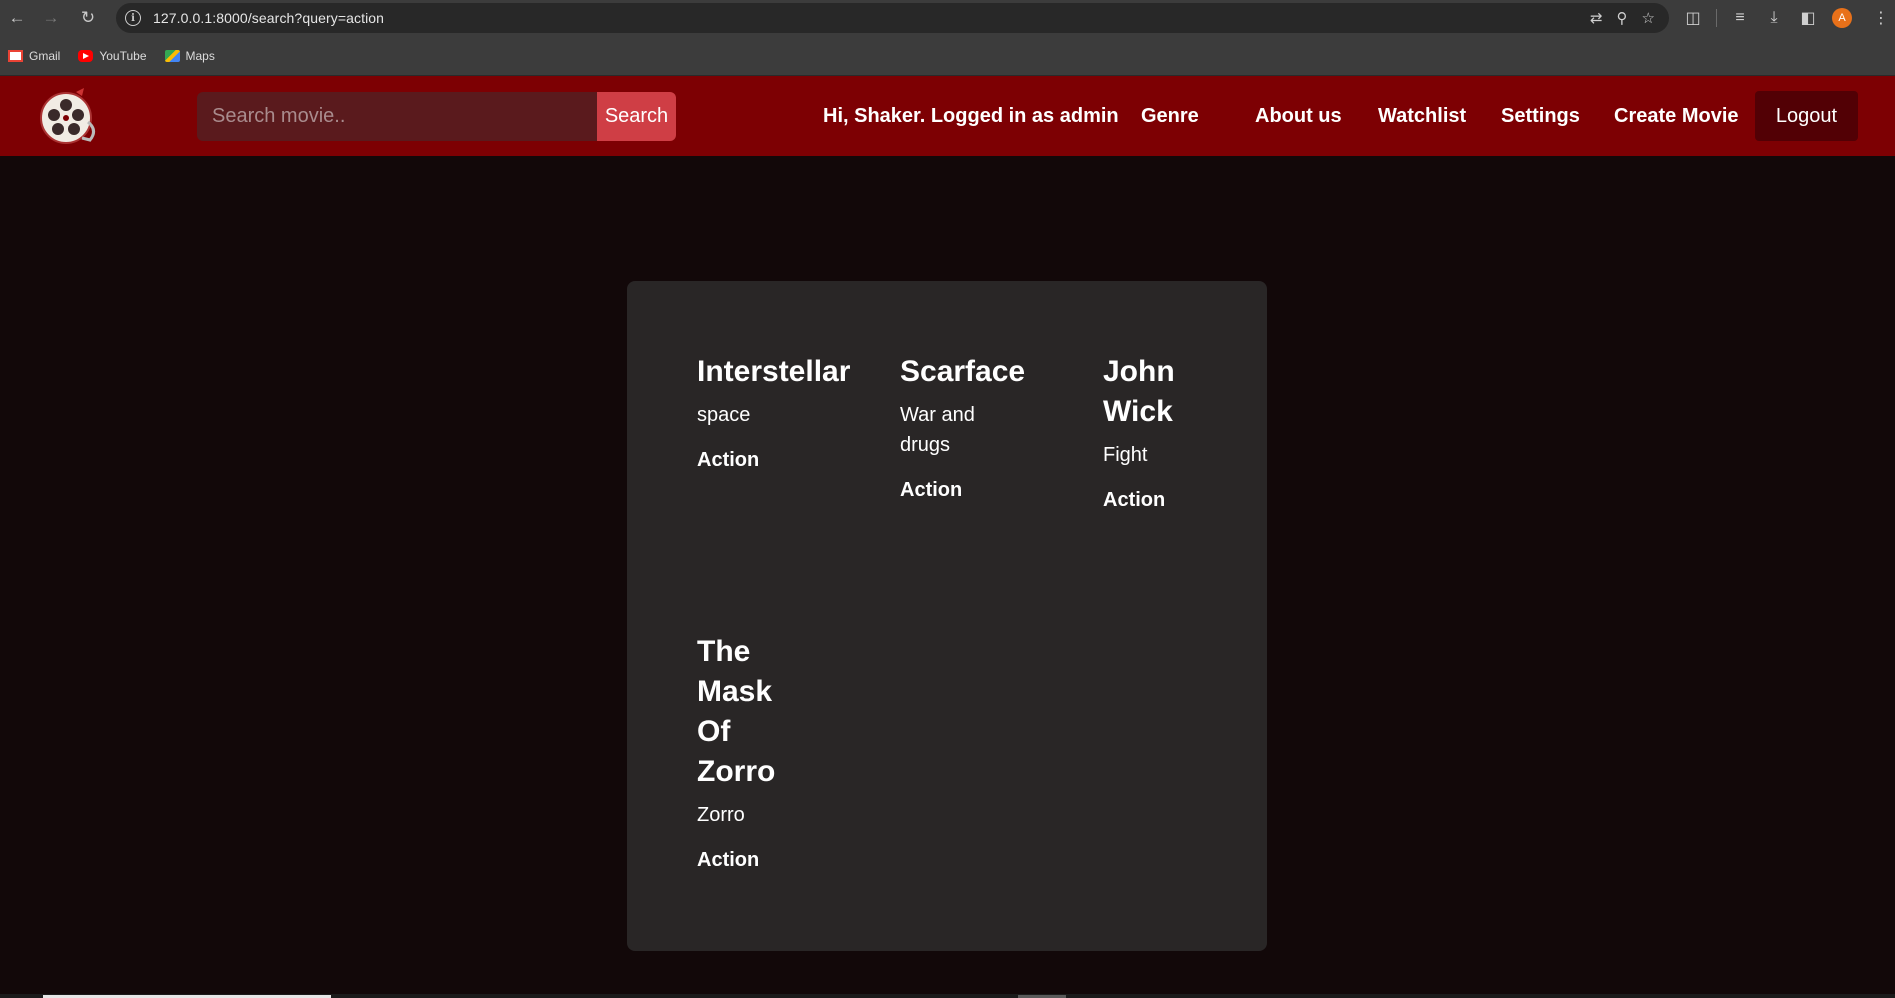 This screenshot has height=998, width=1895. What do you see at coordinates (1298, 116) in the screenshot?
I see `nav-about-link: About us` at bounding box center [1298, 116].